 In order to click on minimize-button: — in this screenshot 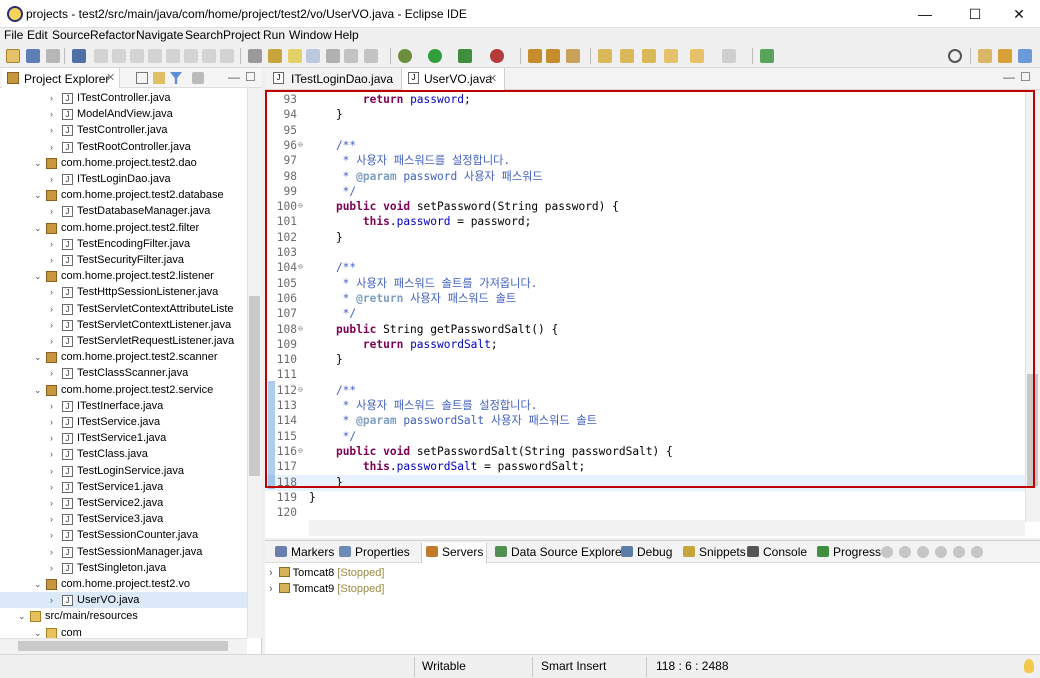, I will do `click(925, 14)`.